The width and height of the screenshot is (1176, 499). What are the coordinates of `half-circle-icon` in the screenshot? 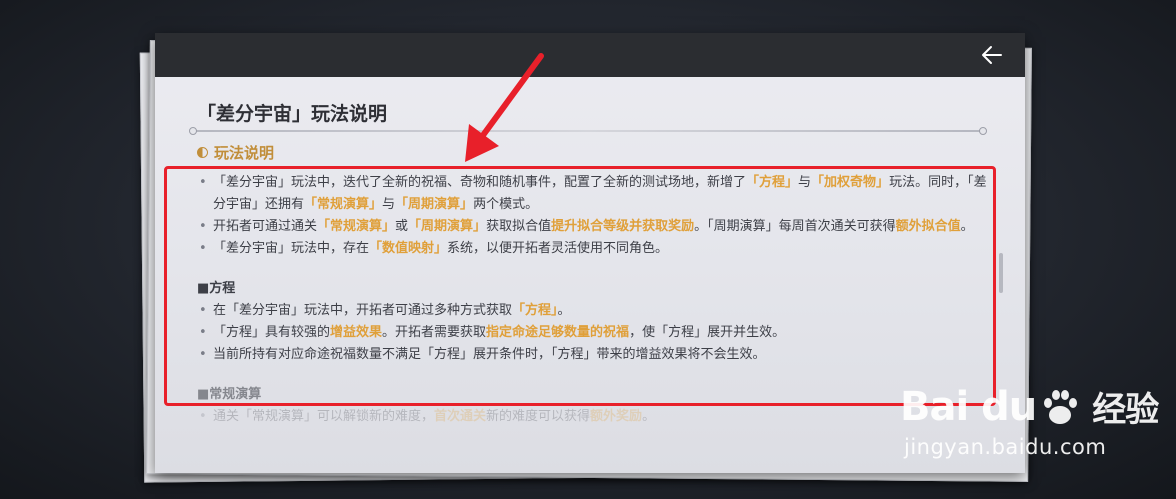 It's located at (202, 152).